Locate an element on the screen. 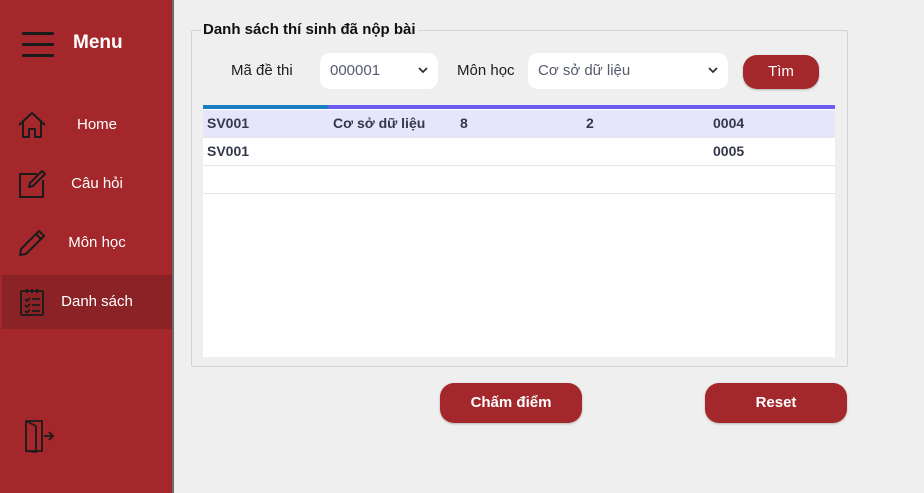 This screenshot has width=924, height=493. table-cell: Cơ sở dữ liệu is located at coordinates (379, 123).